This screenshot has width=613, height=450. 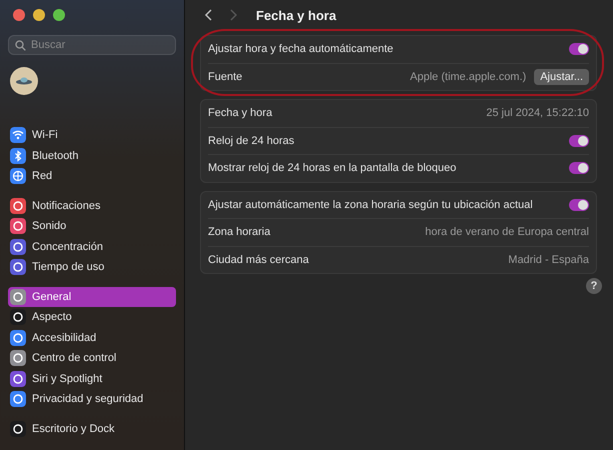 I want to click on sidebar-item: Sonido, so click(x=92, y=226).